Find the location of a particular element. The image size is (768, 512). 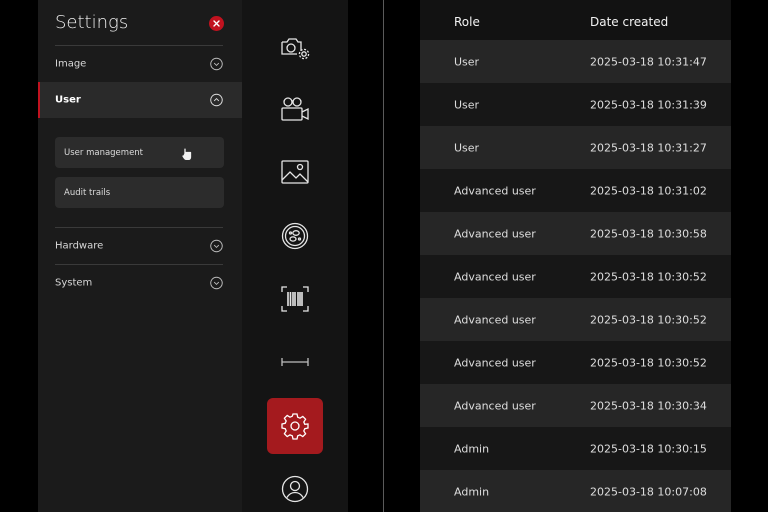

image-button is located at coordinates (295, 172).